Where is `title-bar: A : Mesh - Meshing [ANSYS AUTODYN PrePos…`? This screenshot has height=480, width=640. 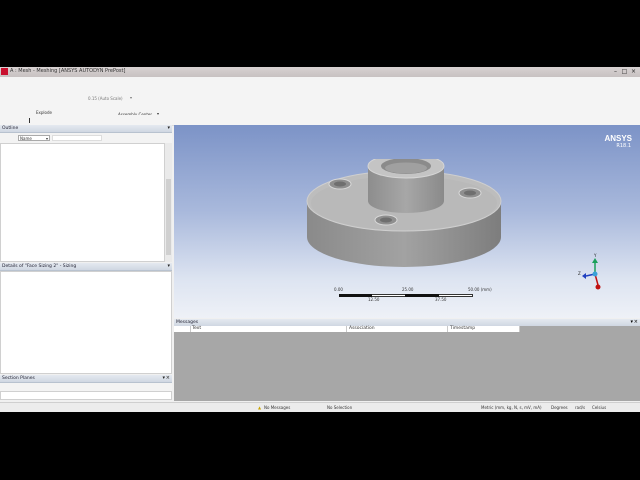
title-bar: A : Mesh - Meshing [ANSYS AUTODYN PrePos… is located at coordinates (320, 72).